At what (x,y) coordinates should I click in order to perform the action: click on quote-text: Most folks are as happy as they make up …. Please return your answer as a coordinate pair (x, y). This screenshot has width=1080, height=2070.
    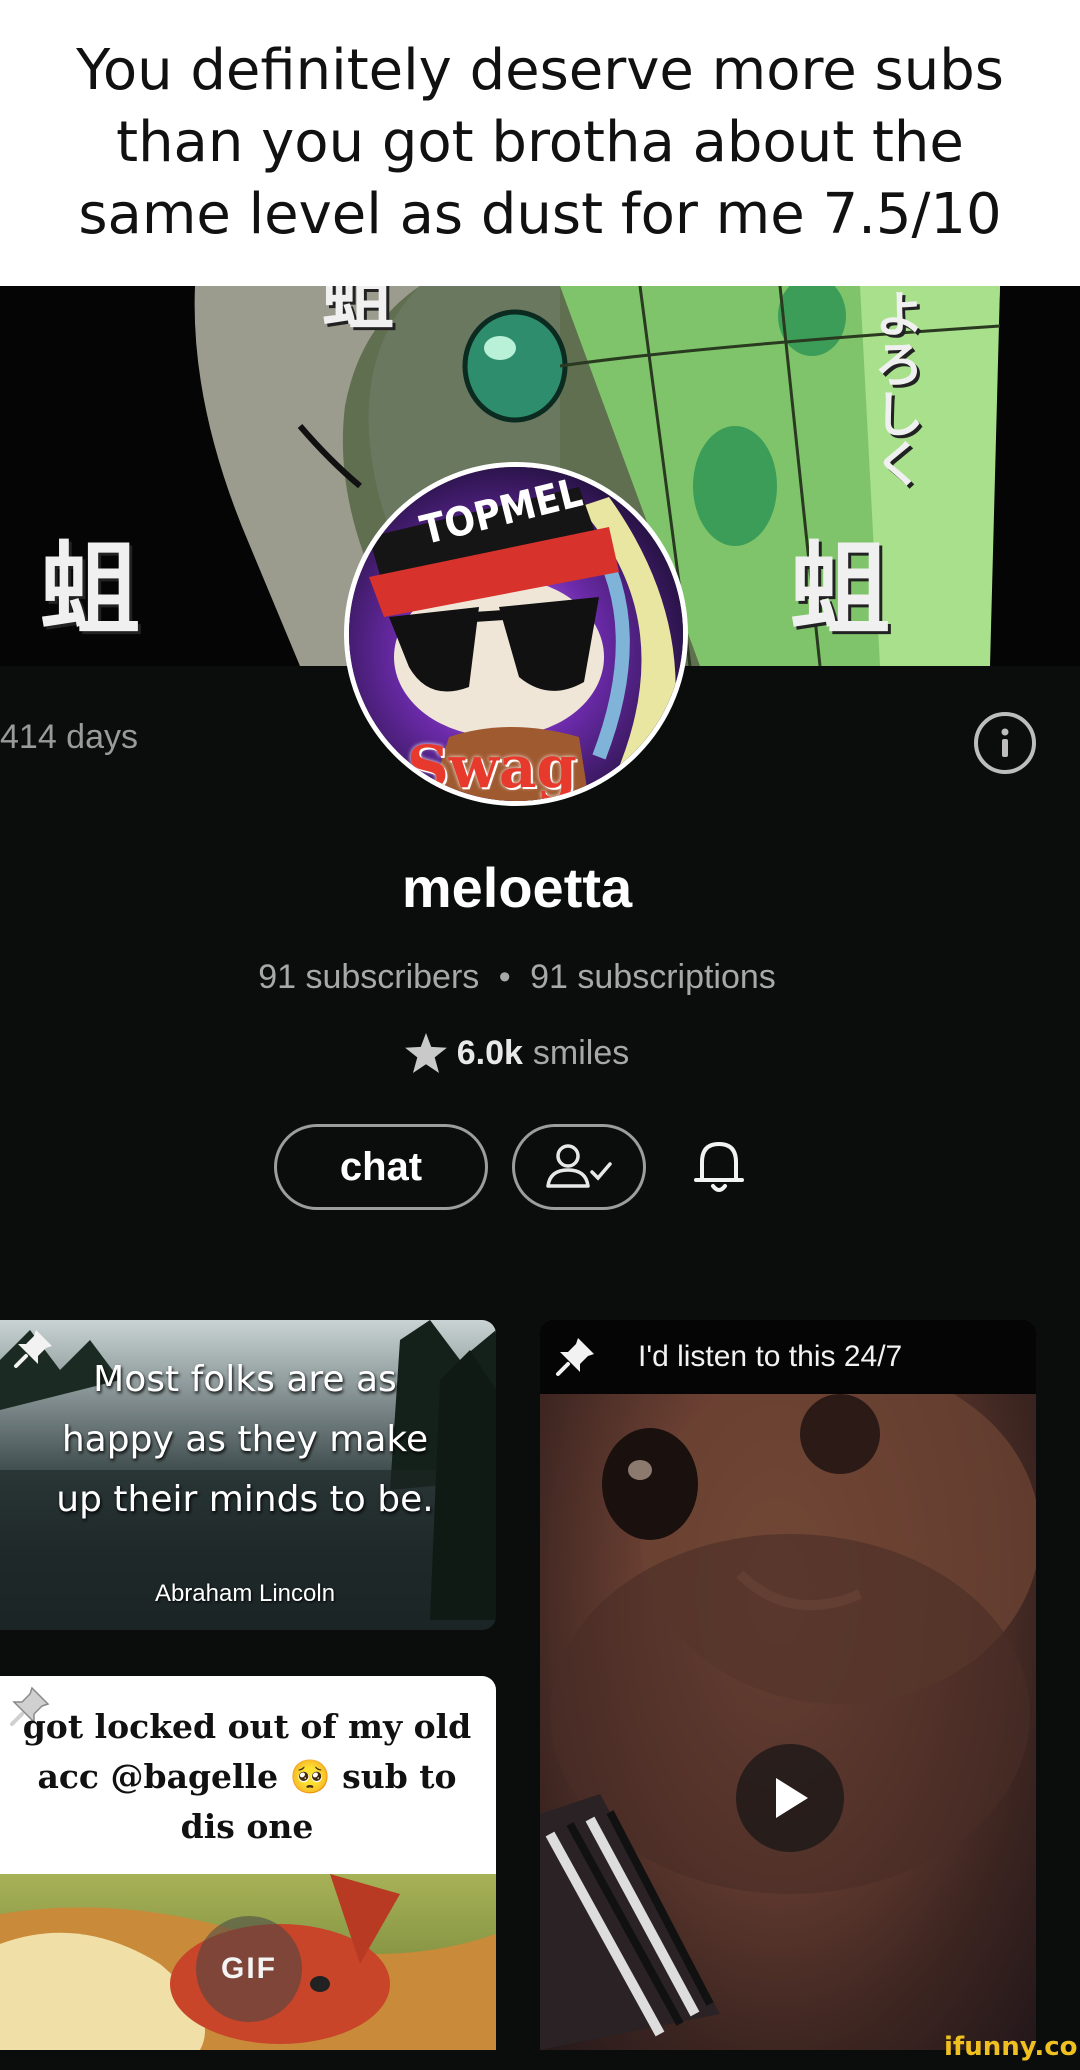
    Looking at the image, I should click on (245, 1439).